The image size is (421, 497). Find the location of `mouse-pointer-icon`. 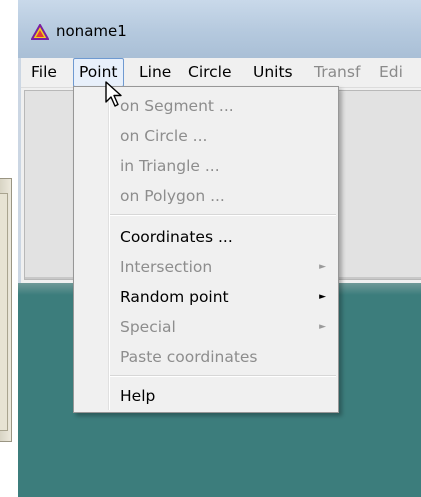

mouse-pointer-icon is located at coordinates (113, 94).